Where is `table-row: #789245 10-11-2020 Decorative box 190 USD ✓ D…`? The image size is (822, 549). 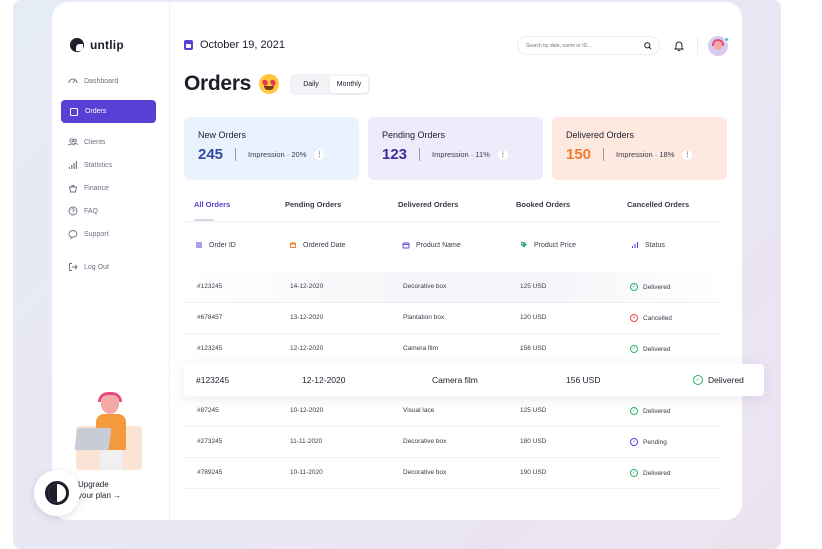 table-row: #789245 10-11-2020 Decorative box 190 USD ✓ D… is located at coordinates (453, 473).